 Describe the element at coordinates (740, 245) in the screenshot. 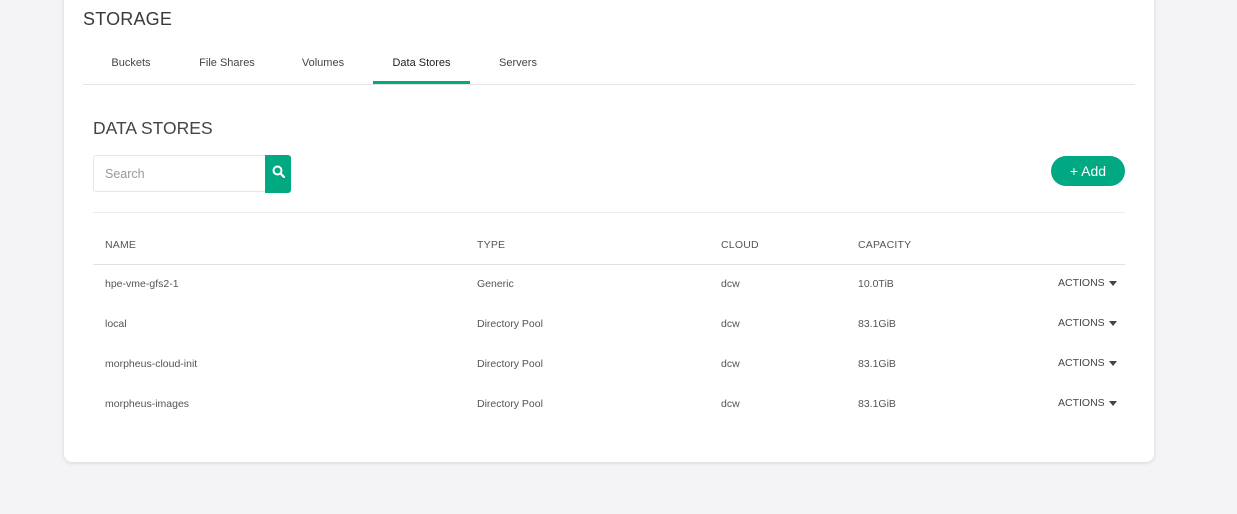

I see `column-header-cloud: CLOUD` at that location.